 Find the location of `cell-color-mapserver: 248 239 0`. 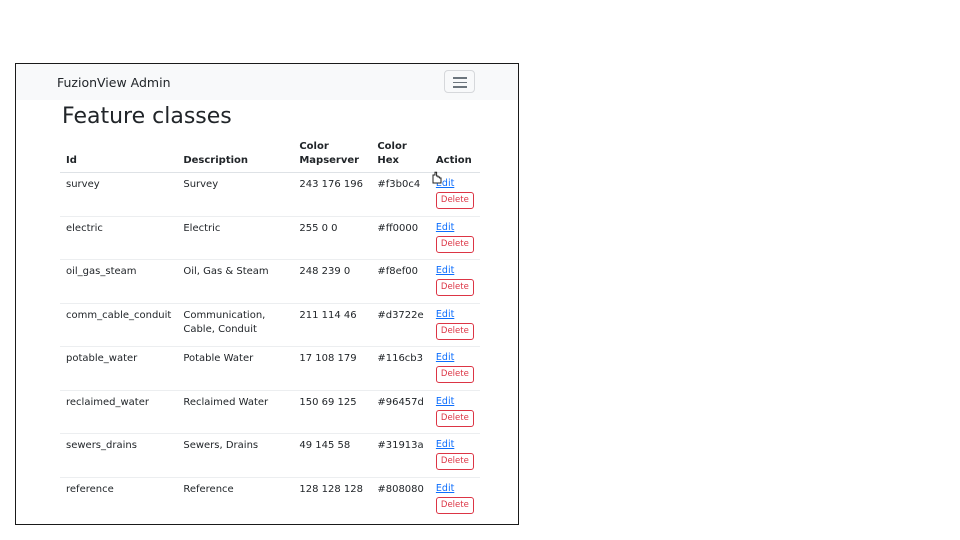

cell-color-mapserver: 248 239 0 is located at coordinates (332, 281).